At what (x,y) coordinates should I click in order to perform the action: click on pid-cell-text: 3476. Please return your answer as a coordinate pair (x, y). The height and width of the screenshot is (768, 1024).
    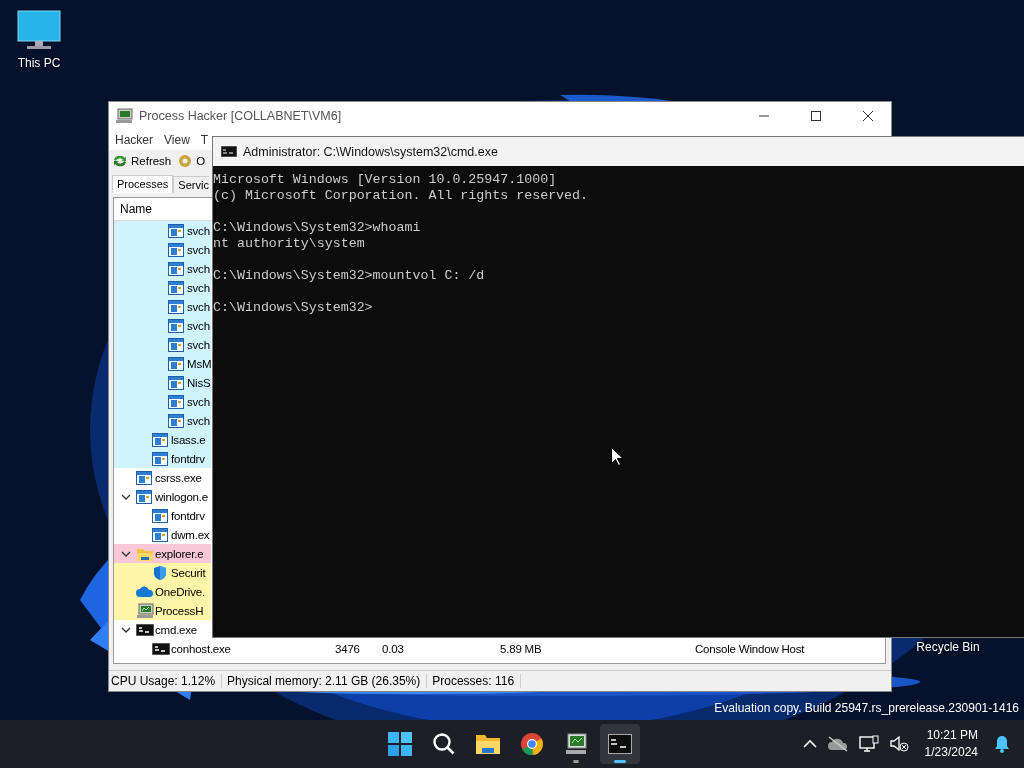
    Looking at the image, I should click on (348, 648).